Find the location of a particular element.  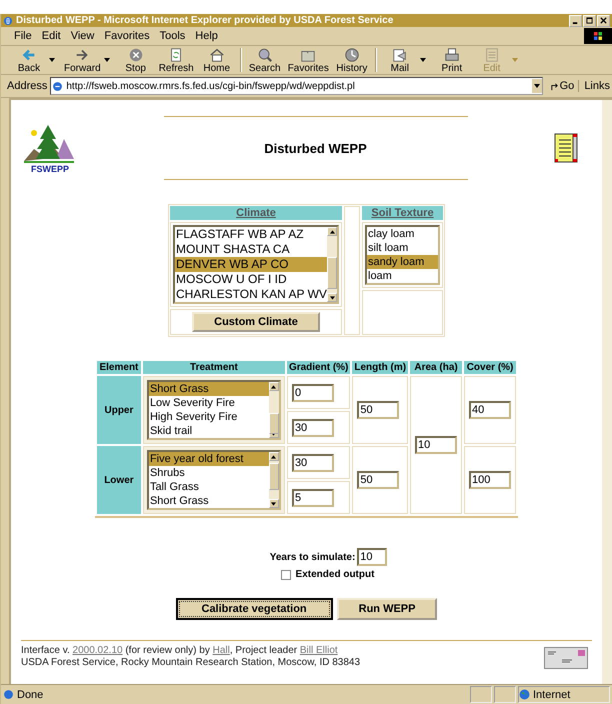

treatment-option: Low Severity Fire is located at coordinates (208, 403).